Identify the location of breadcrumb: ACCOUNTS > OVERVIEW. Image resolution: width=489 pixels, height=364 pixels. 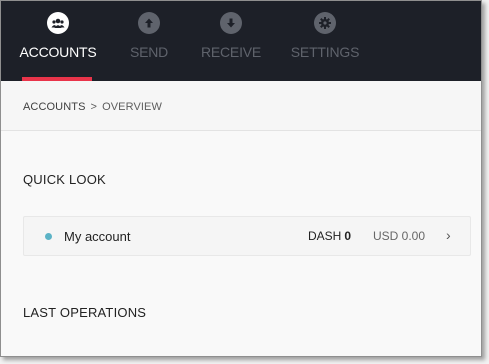
(92, 107).